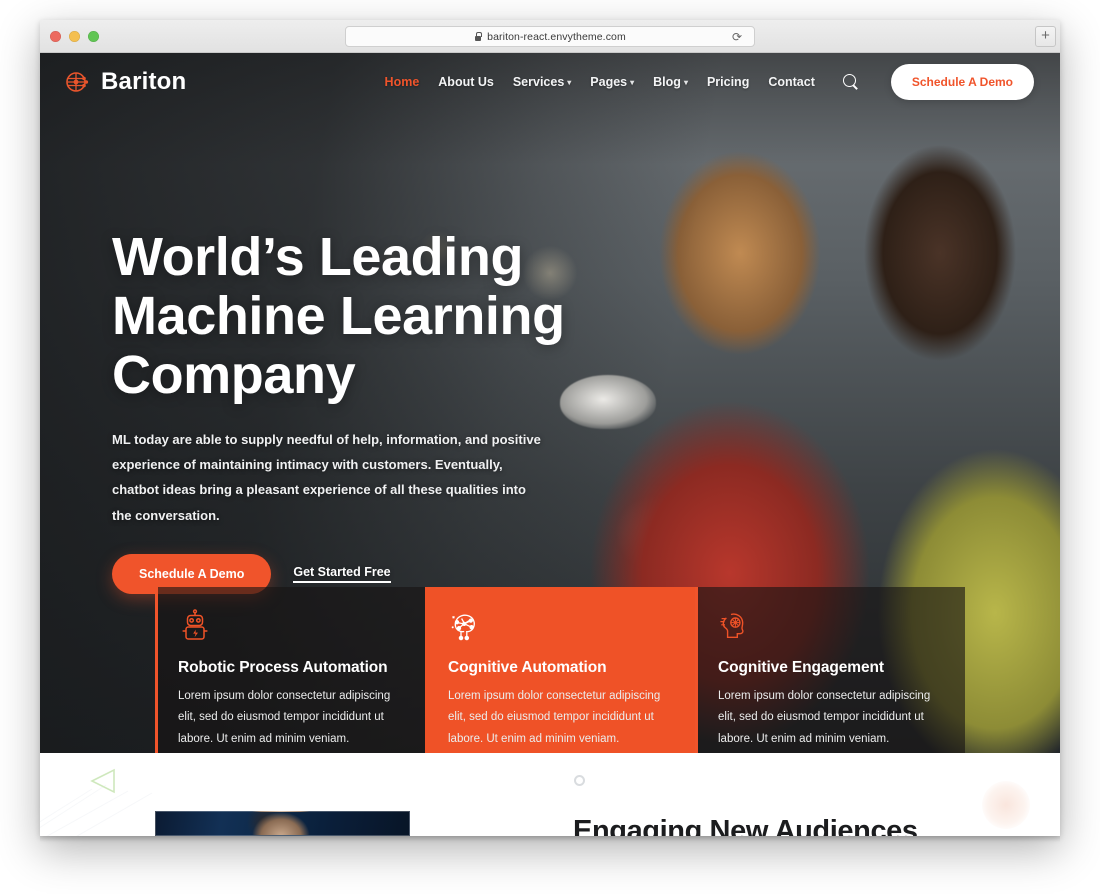  I want to click on schedule-demo-button-nav: Schedule A Demo, so click(962, 82).